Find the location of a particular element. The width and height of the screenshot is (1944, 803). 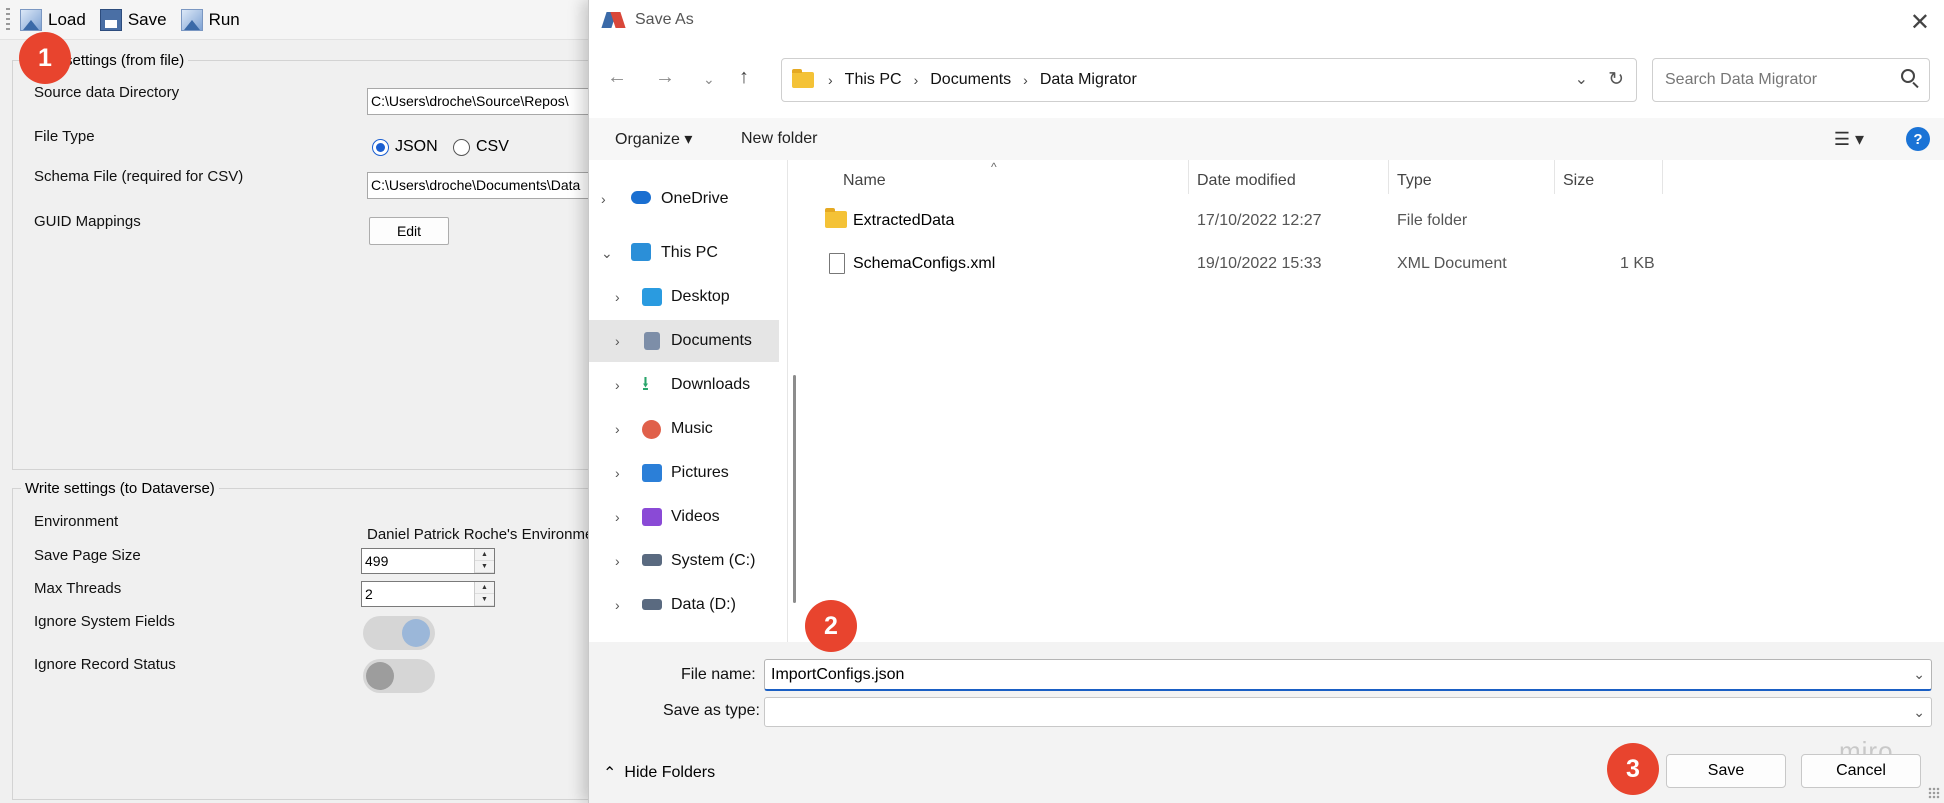

folder-icon is located at coordinates (836, 218).